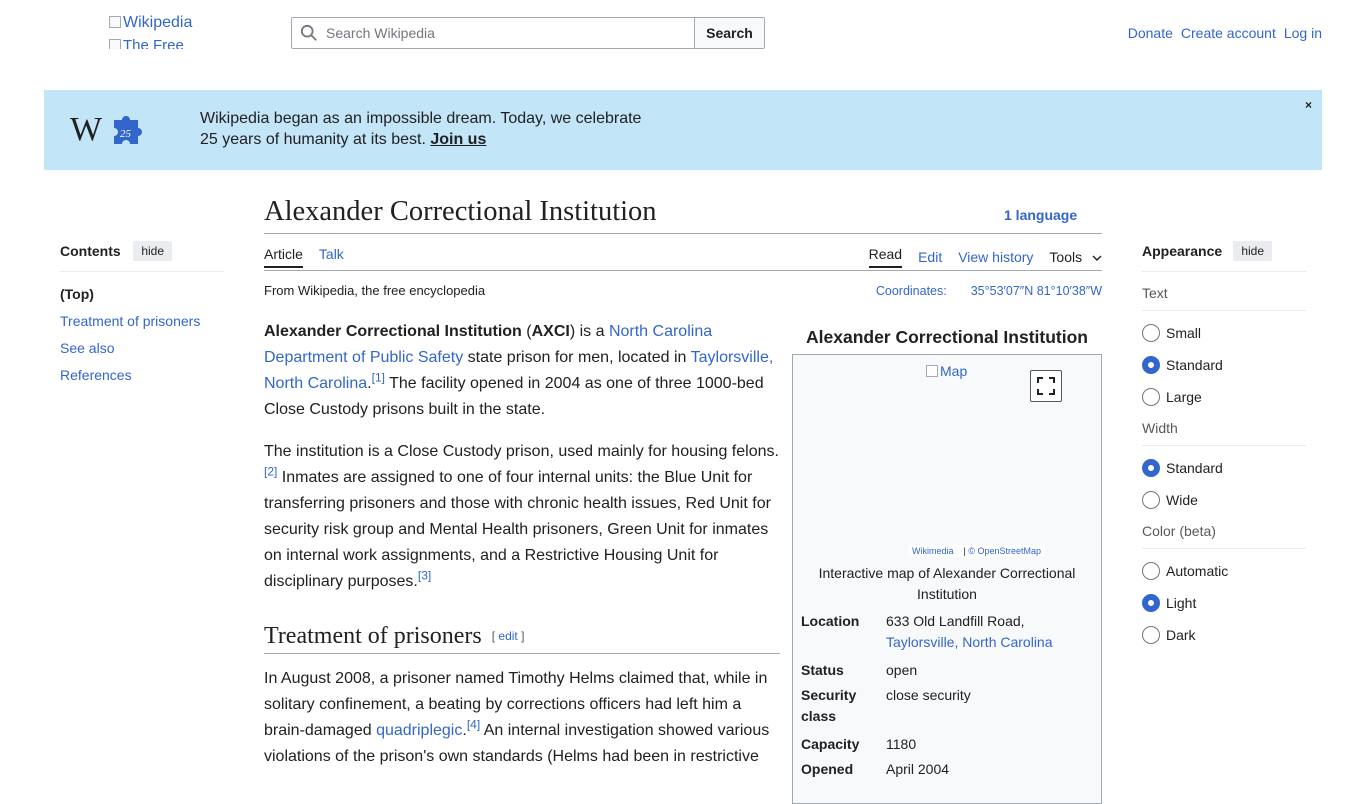 The image size is (1366, 804). Describe the element at coordinates (378, 378) in the screenshot. I see `ref-1: [1]` at that location.